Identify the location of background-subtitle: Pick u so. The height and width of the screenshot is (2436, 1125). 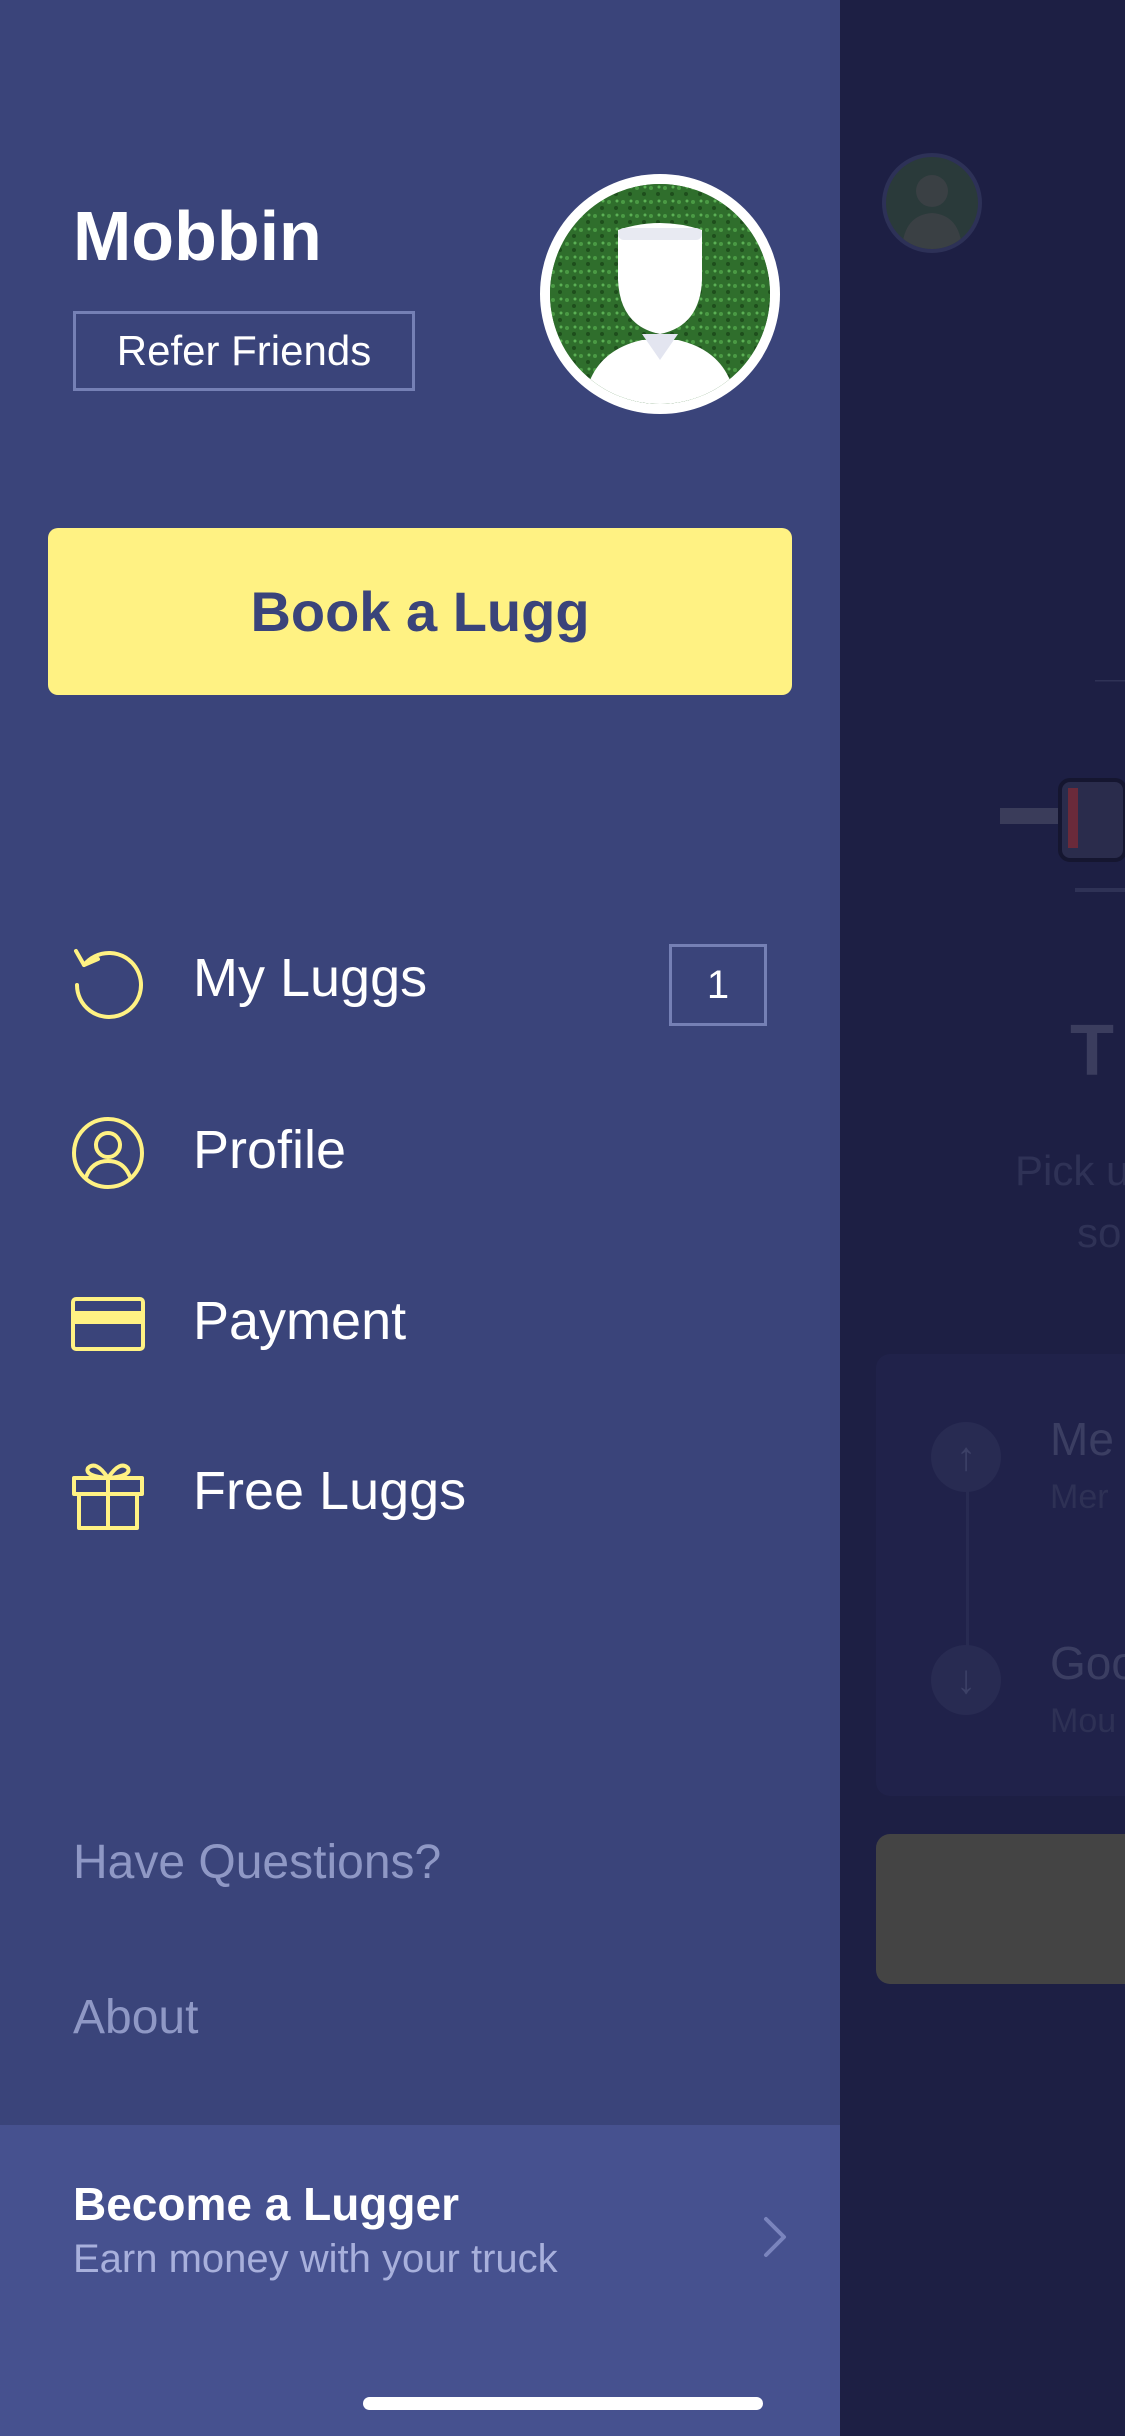
(1070, 1201).